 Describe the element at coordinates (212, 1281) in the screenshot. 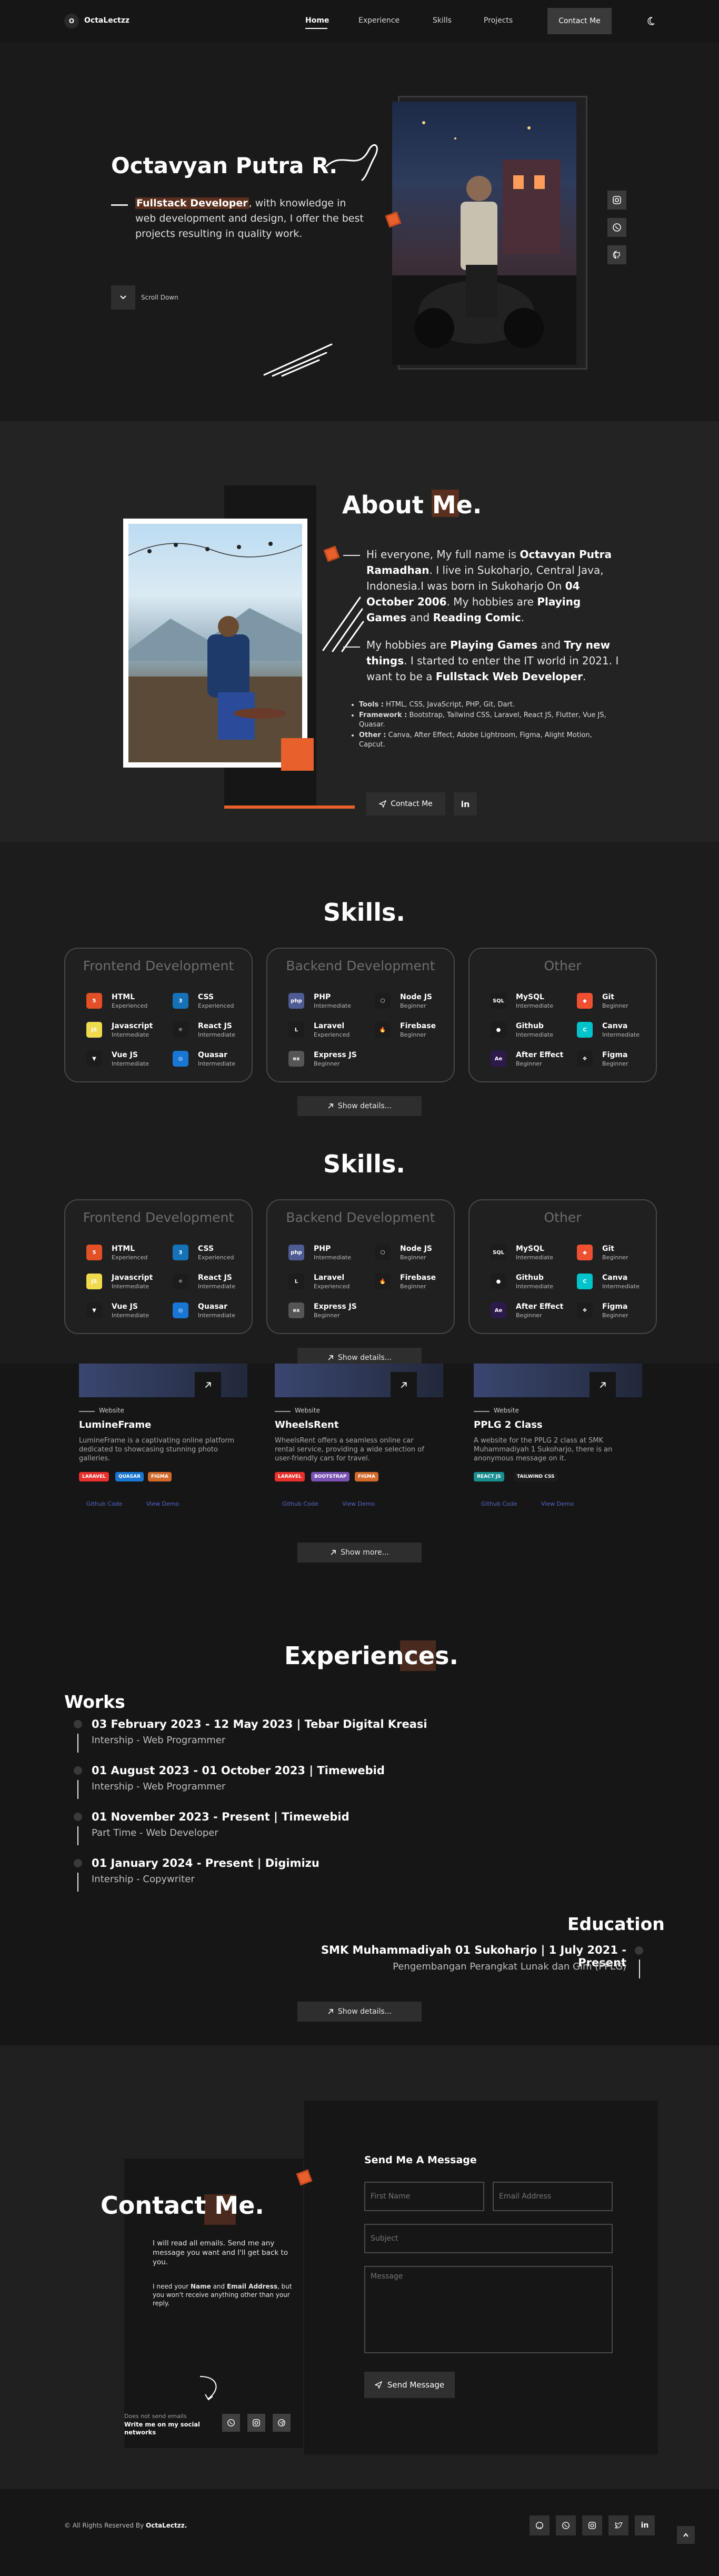

I see `skill-item: ⚛ React JS Intermediate` at that location.